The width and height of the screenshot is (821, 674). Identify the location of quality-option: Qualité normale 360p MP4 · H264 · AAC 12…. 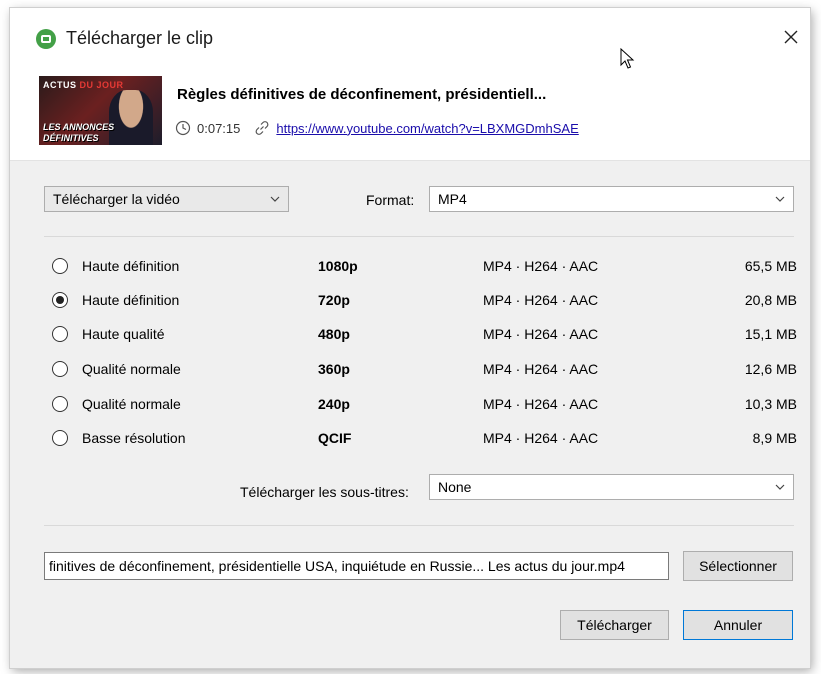
(424, 370).